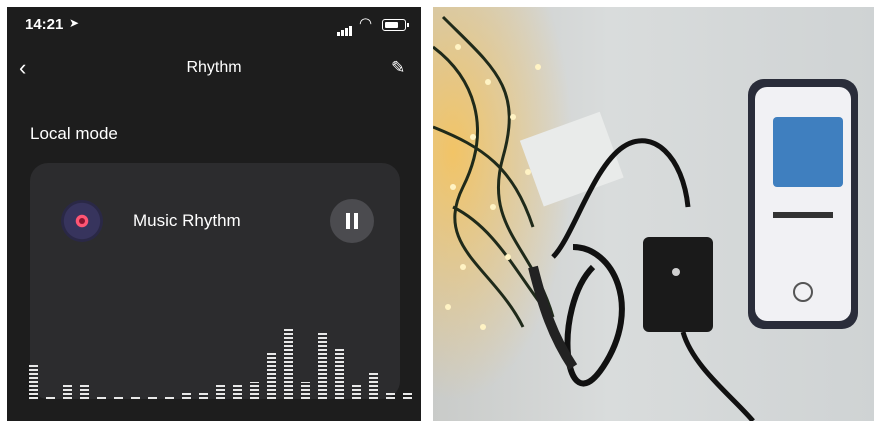  Describe the element at coordinates (352, 221) in the screenshot. I see `pause-button` at that location.